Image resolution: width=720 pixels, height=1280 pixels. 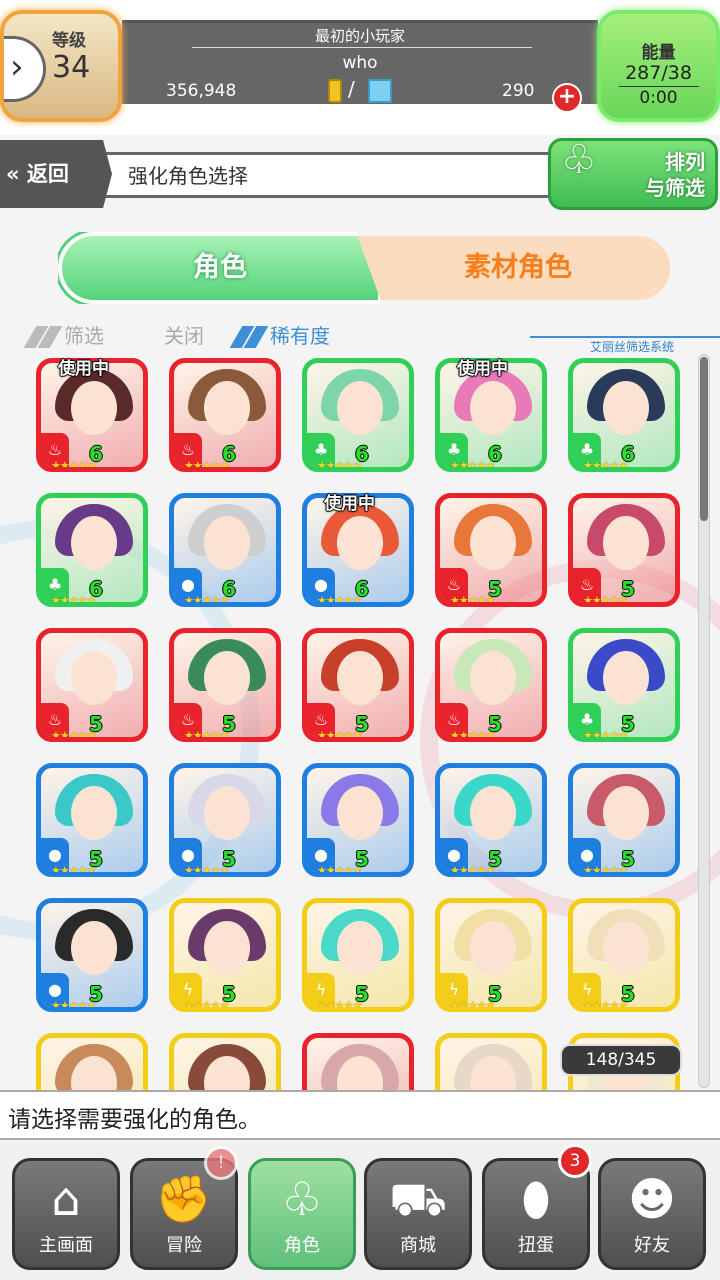 What do you see at coordinates (225, 415) in the screenshot?
I see `character-card: ♨ 6 ★★★★★` at bounding box center [225, 415].